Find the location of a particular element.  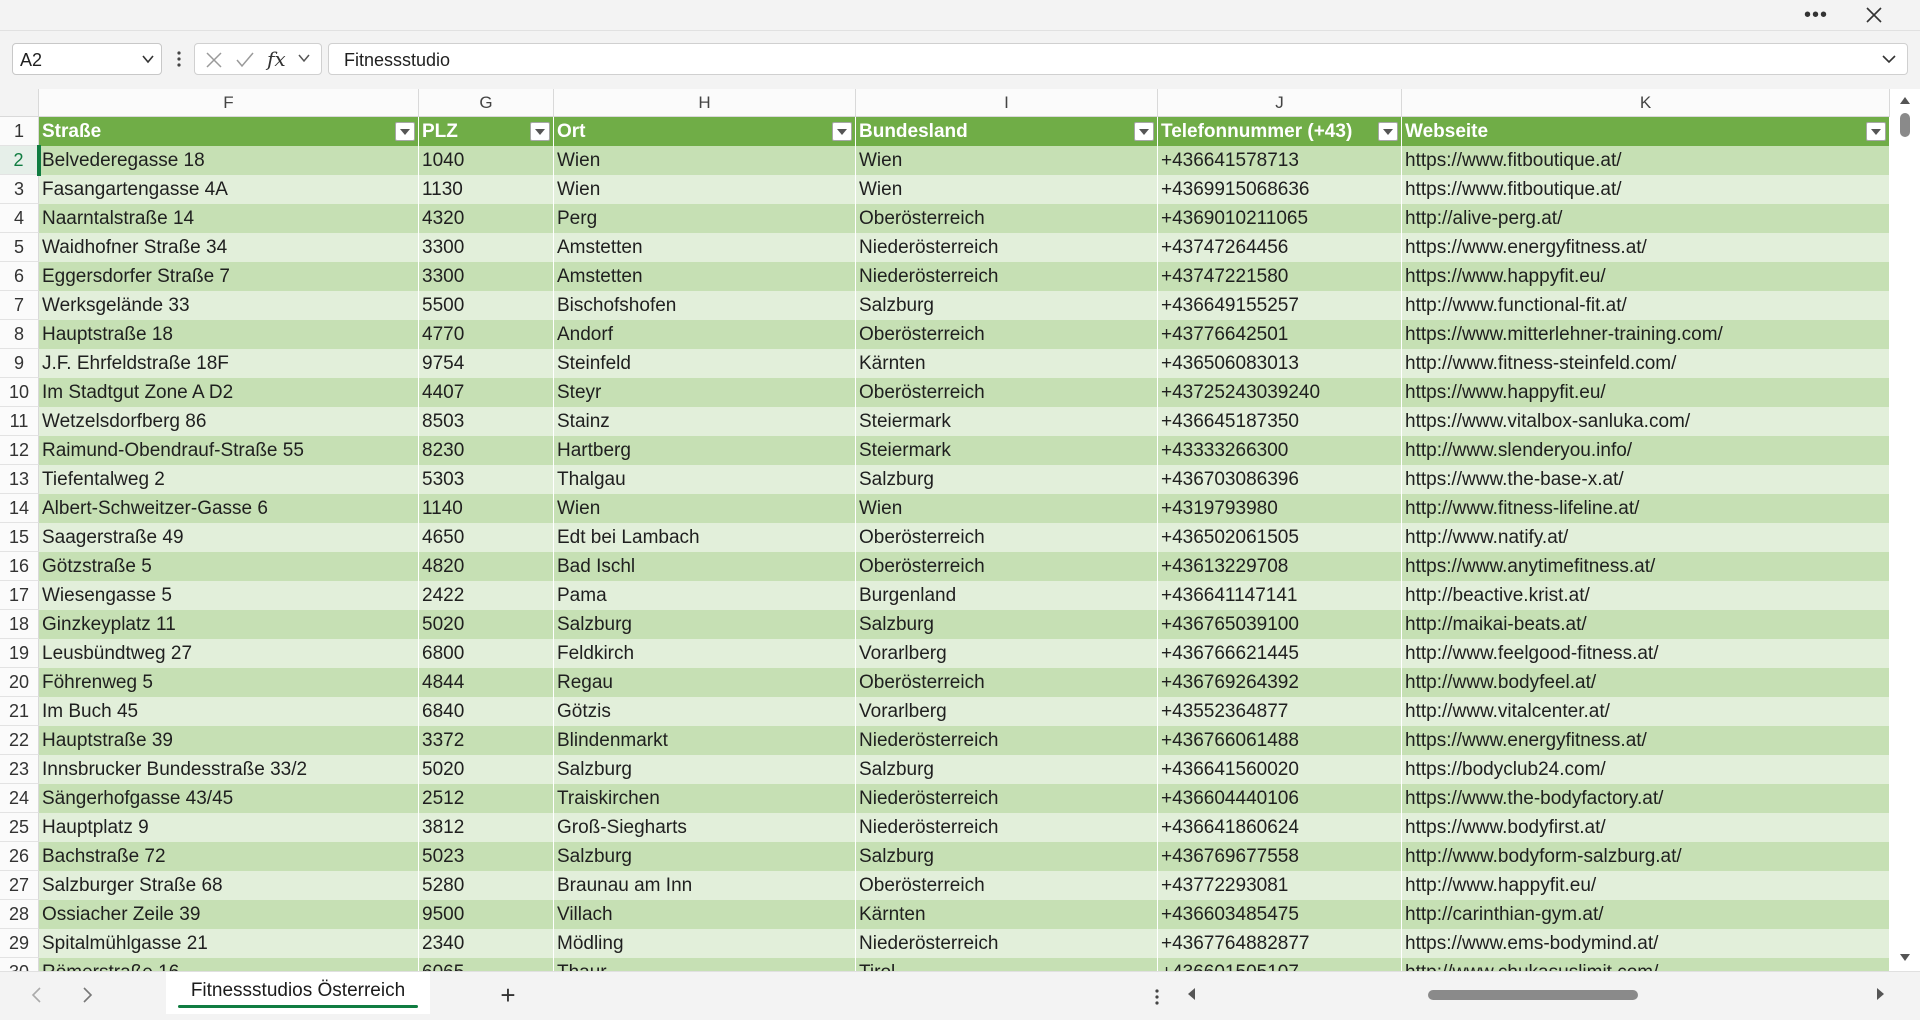

table-cell: +43772293081 is located at coordinates (1280, 885).